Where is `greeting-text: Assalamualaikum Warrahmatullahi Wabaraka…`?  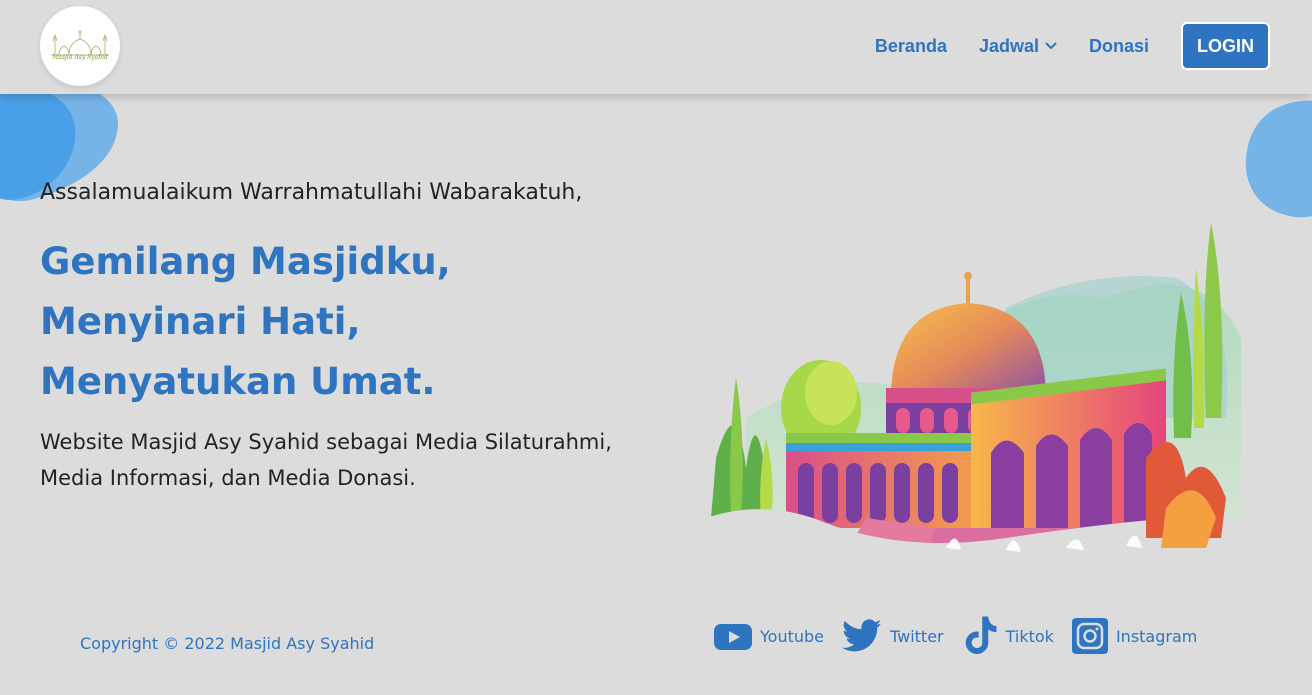
greeting-text: Assalamualaikum Warrahmatullahi Wabaraka… is located at coordinates (311, 192).